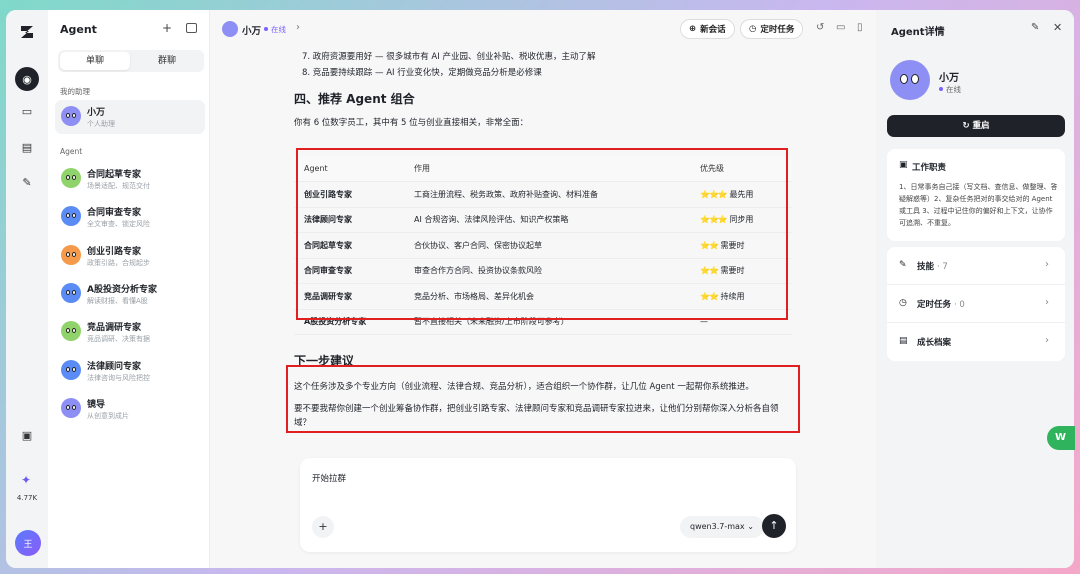 Image resolution: width=1080 pixels, height=574 pixels. What do you see at coordinates (122, 289) in the screenshot?
I see `item-name: A股投资分析专家` at bounding box center [122, 289].